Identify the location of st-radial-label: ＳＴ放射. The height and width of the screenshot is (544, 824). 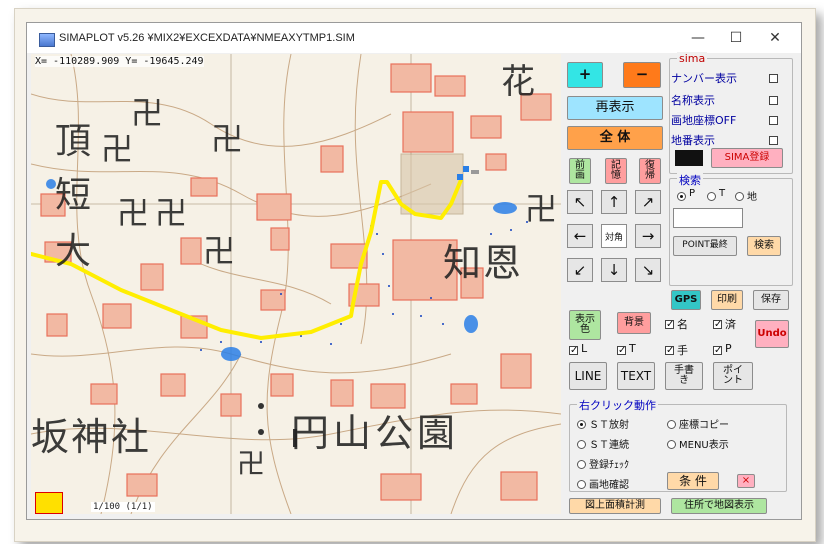
(609, 425).